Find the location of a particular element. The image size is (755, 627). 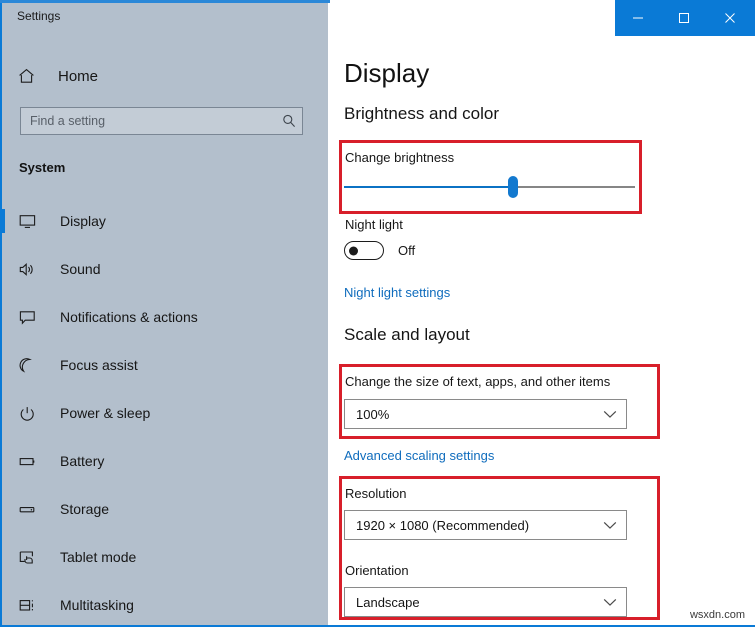

sidebar-item-label: Tablet mode is located at coordinates (98, 557).